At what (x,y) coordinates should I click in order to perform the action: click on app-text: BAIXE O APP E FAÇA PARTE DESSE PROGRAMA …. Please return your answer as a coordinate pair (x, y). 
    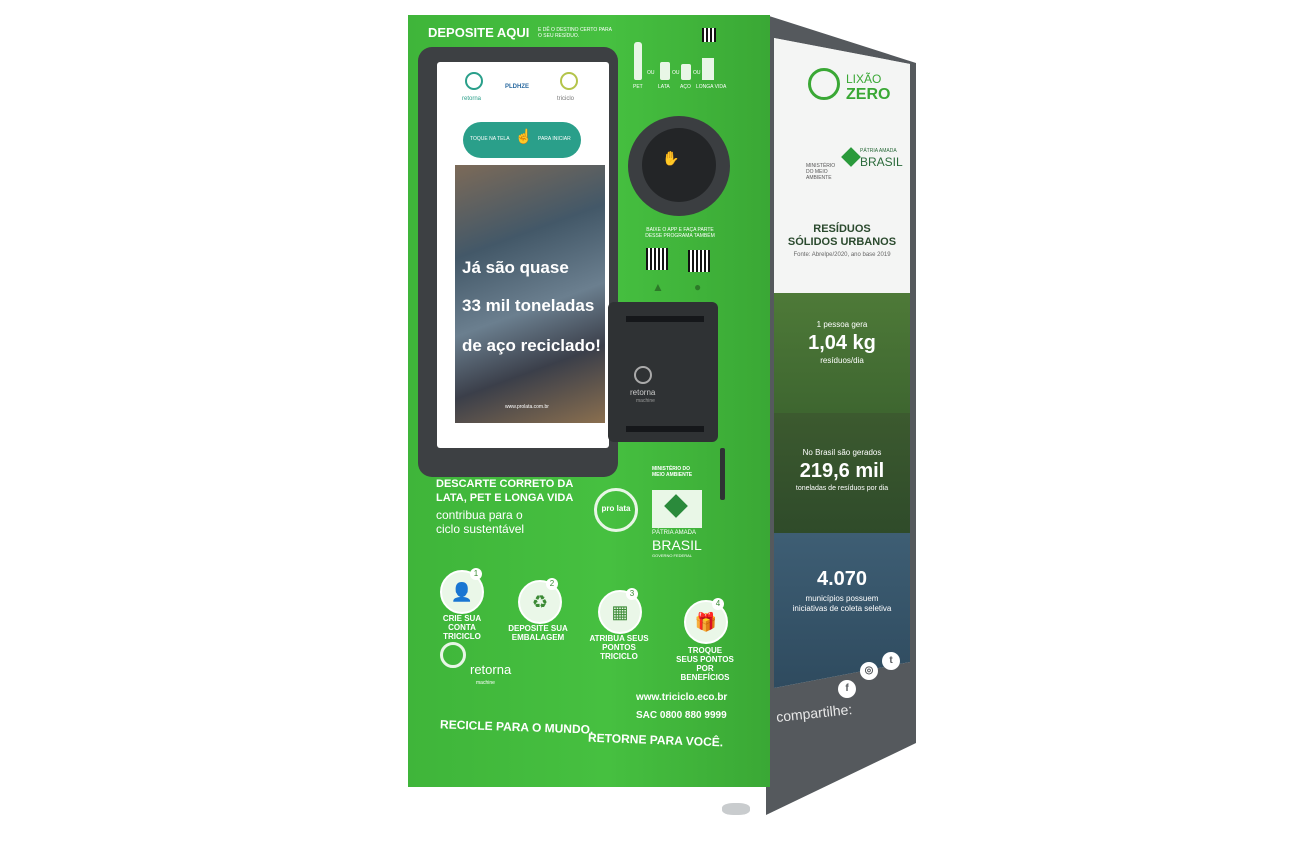
    Looking at the image, I should click on (680, 233).